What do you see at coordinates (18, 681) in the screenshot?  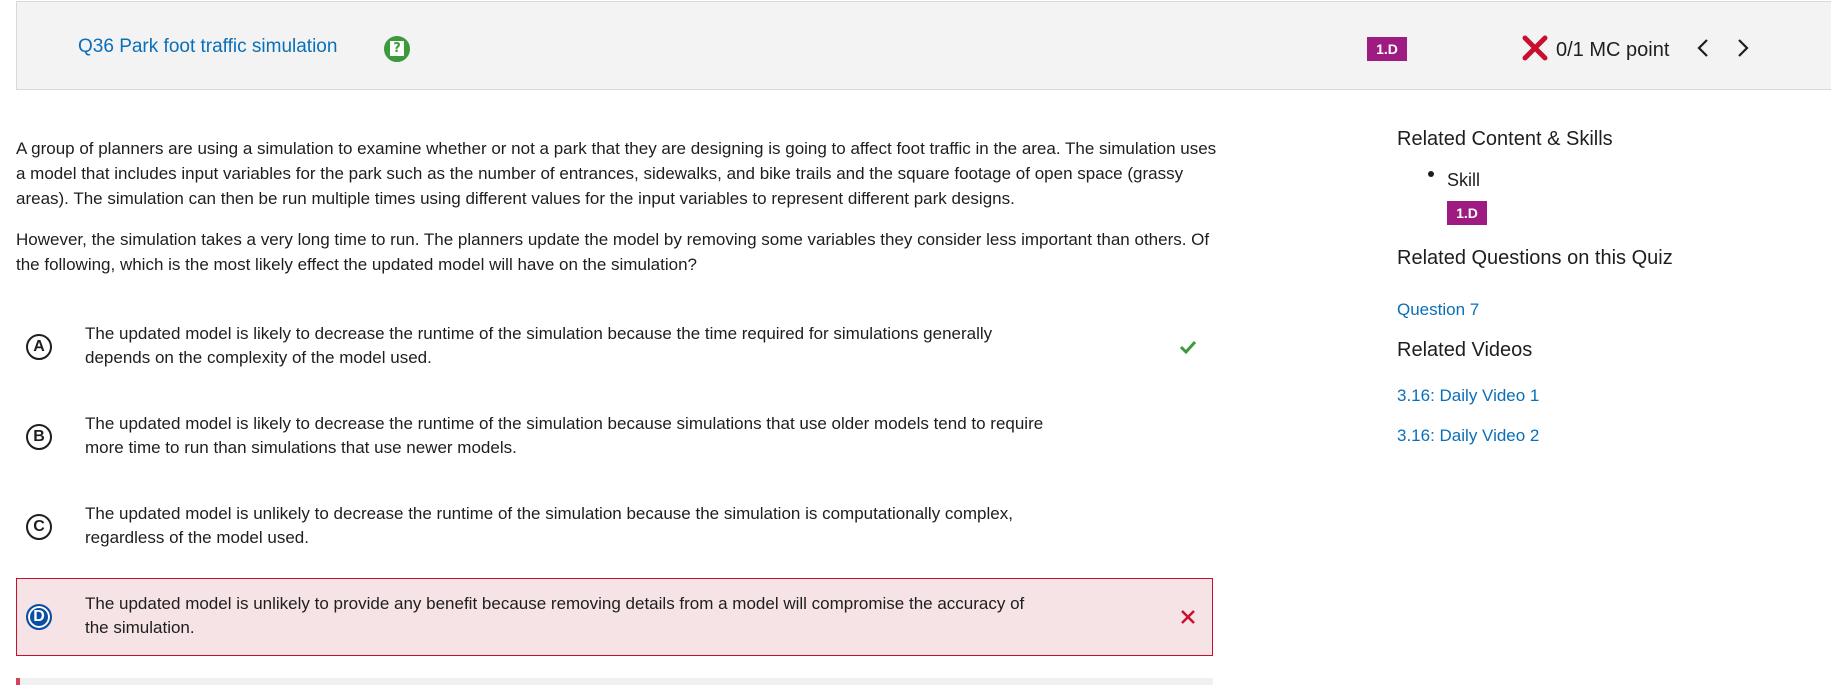 I see `next-section-marker` at bounding box center [18, 681].